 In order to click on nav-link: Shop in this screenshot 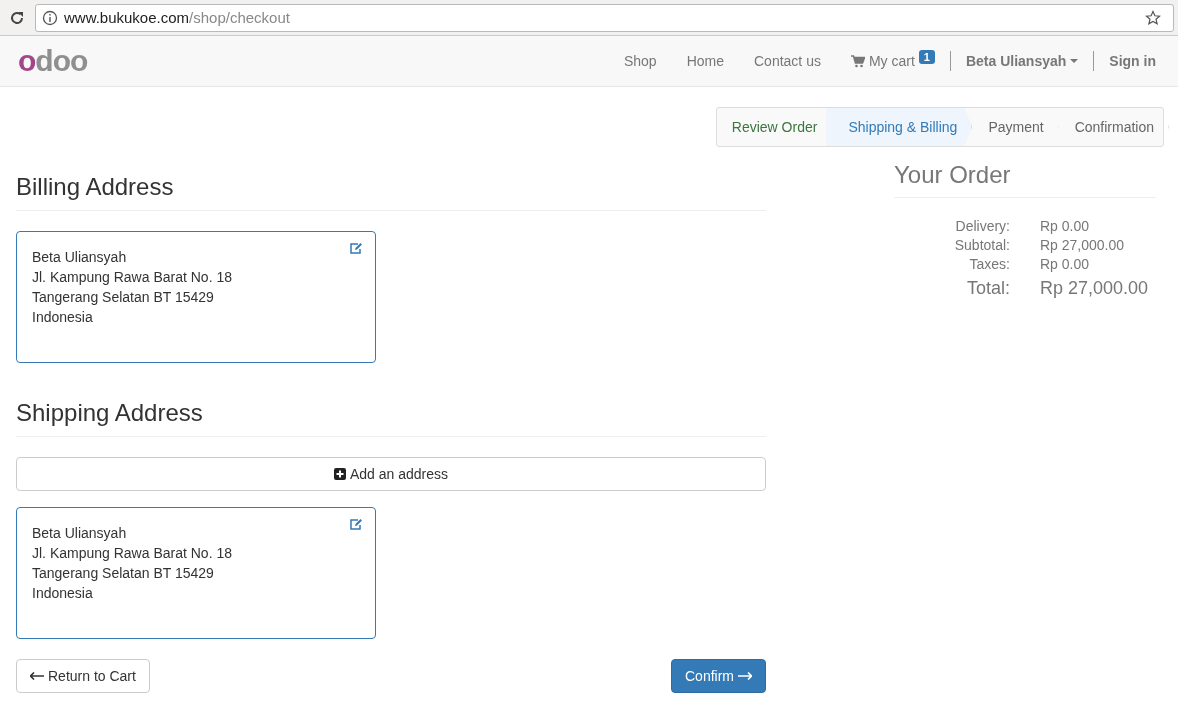, I will do `click(640, 61)`.